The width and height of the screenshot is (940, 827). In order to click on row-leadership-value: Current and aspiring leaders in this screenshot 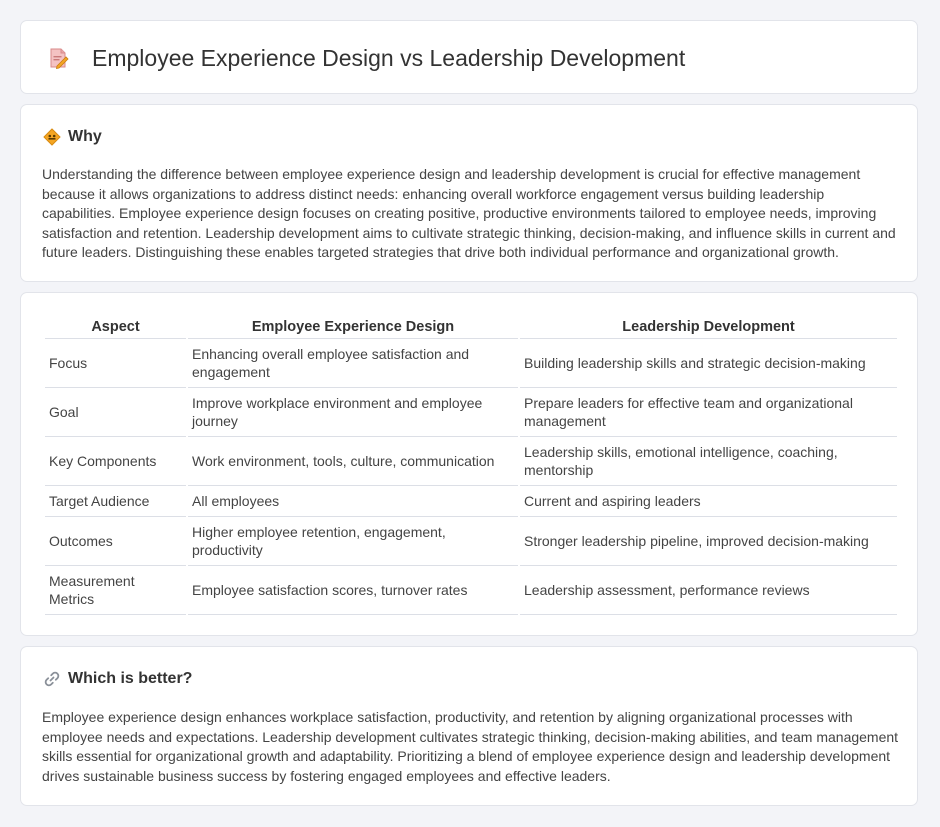, I will do `click(708, 501)`.